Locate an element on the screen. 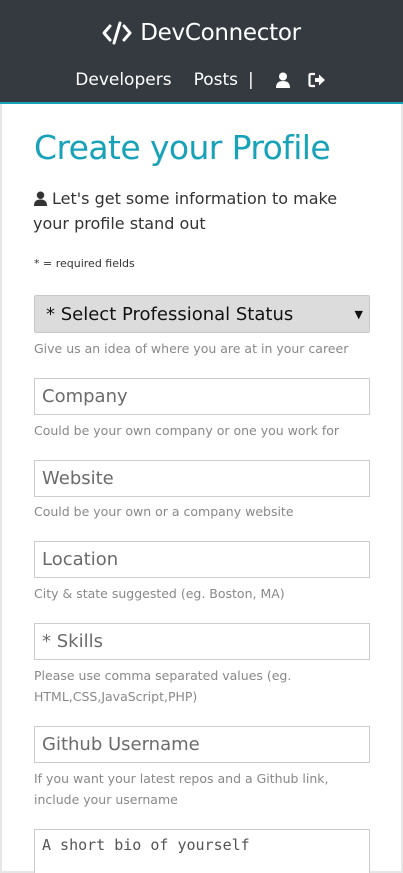 This screenshot has height=873, width=403. sign-out-icon is located at coordinates (317, 80).